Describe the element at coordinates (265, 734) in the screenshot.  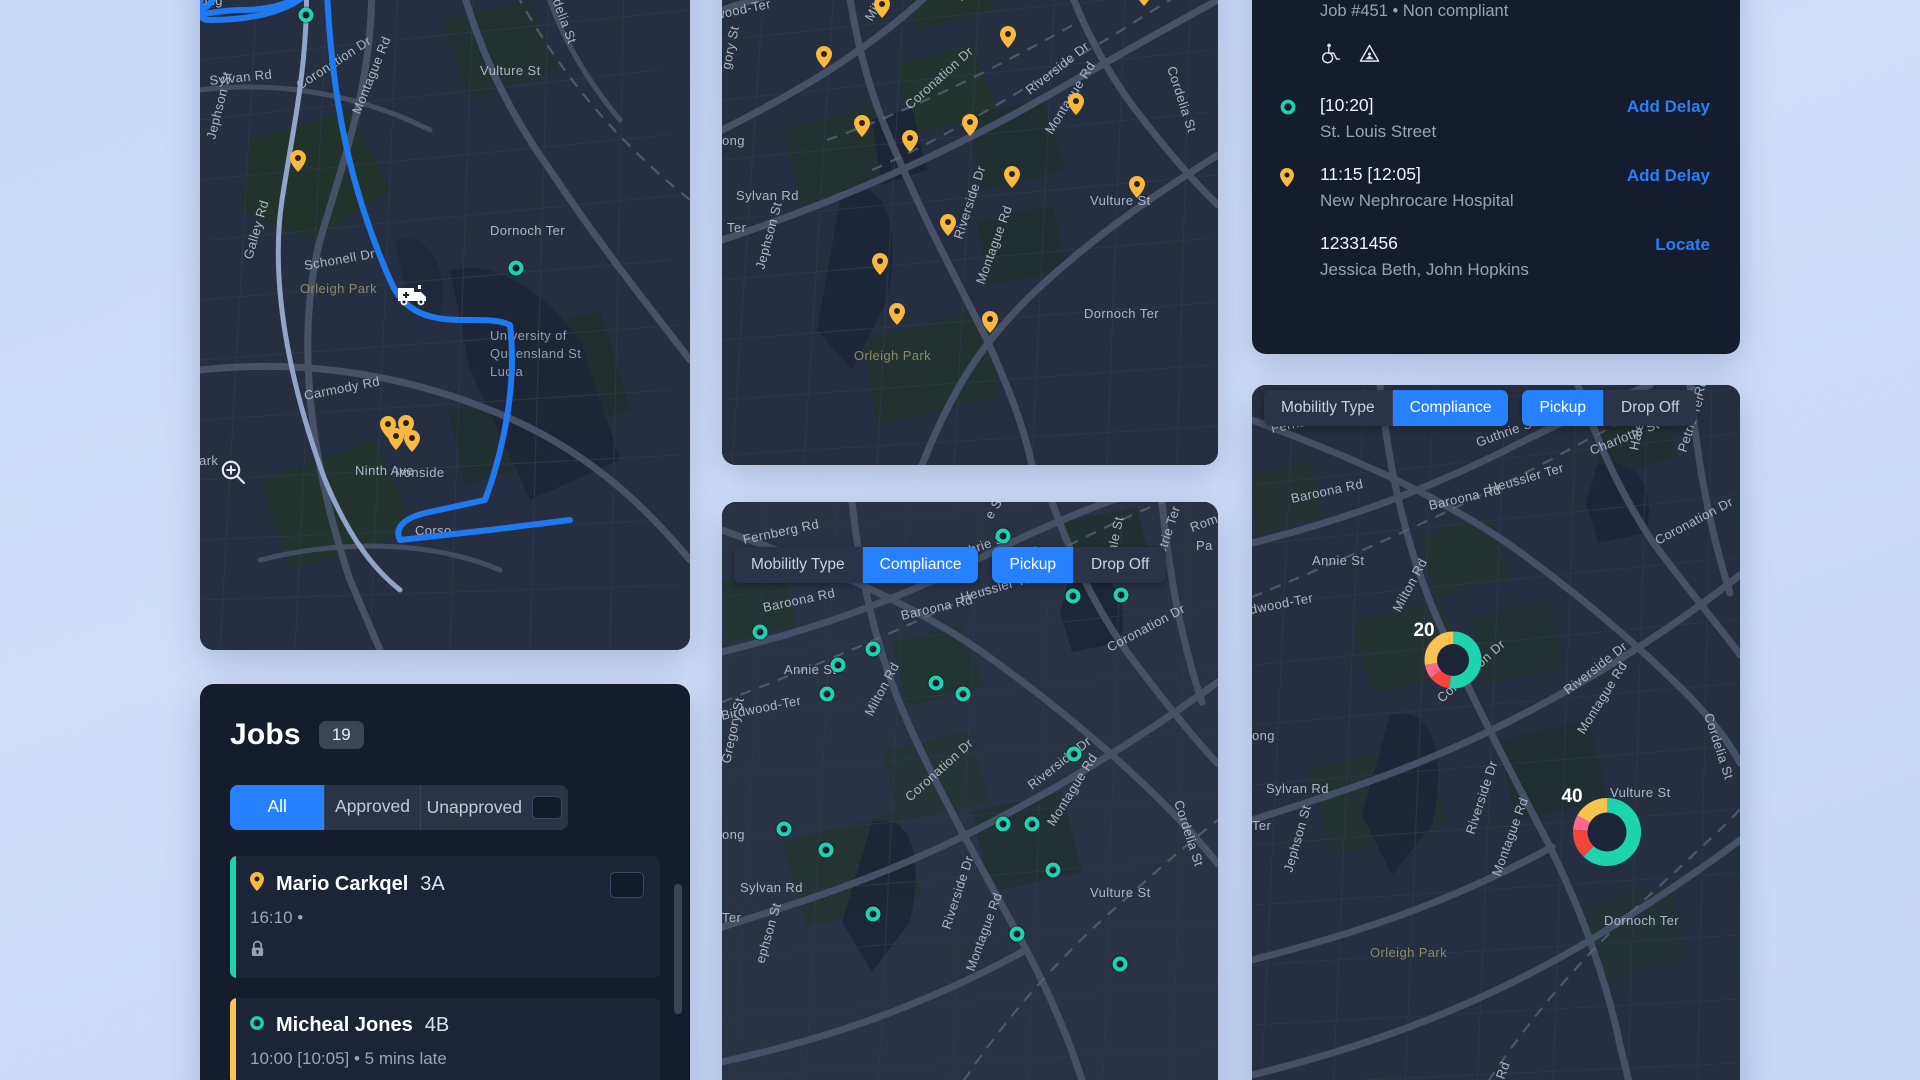
I see `page-title: Jobs` at that location.